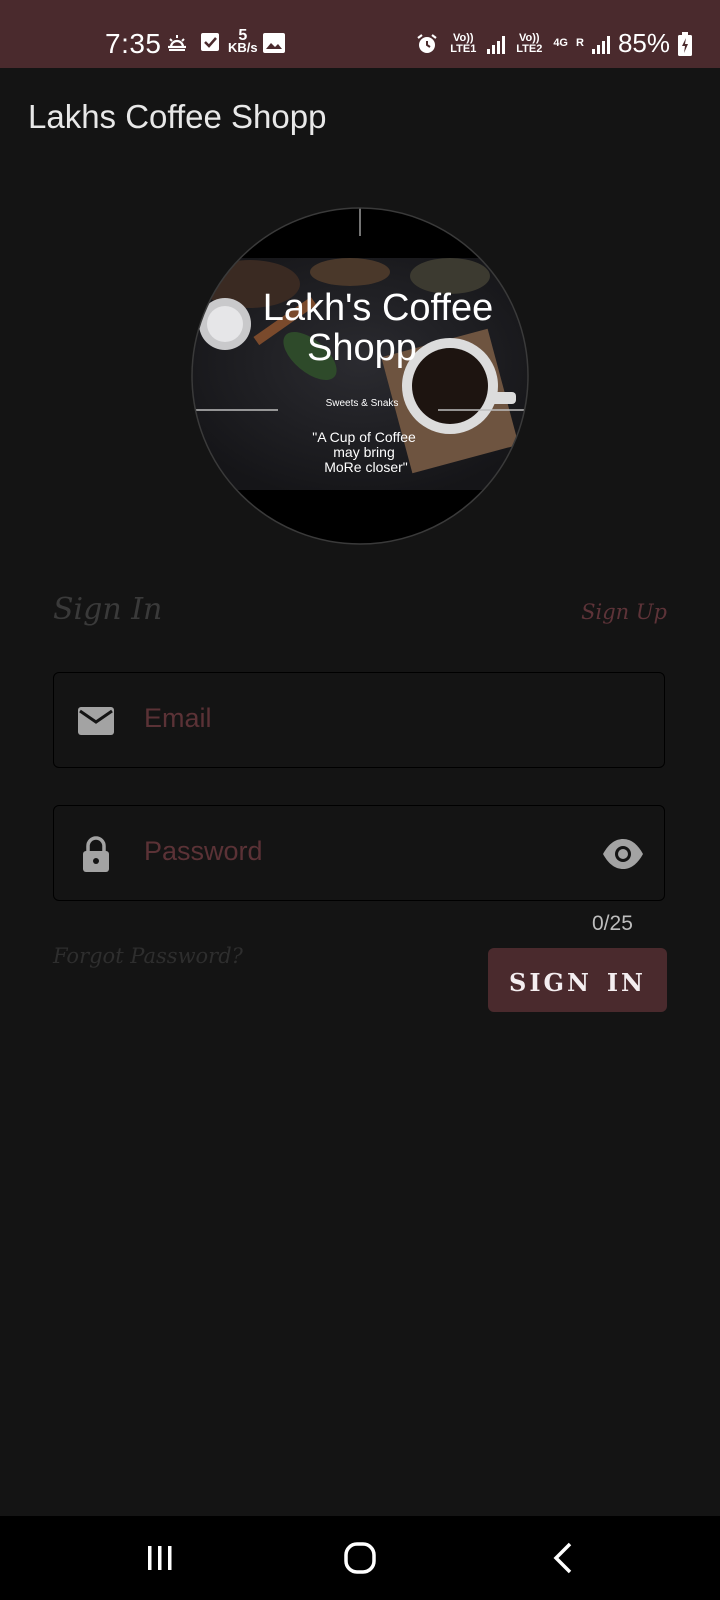  I want to click on auth-tabs: Sign In Sign Up, so click(360, 617).